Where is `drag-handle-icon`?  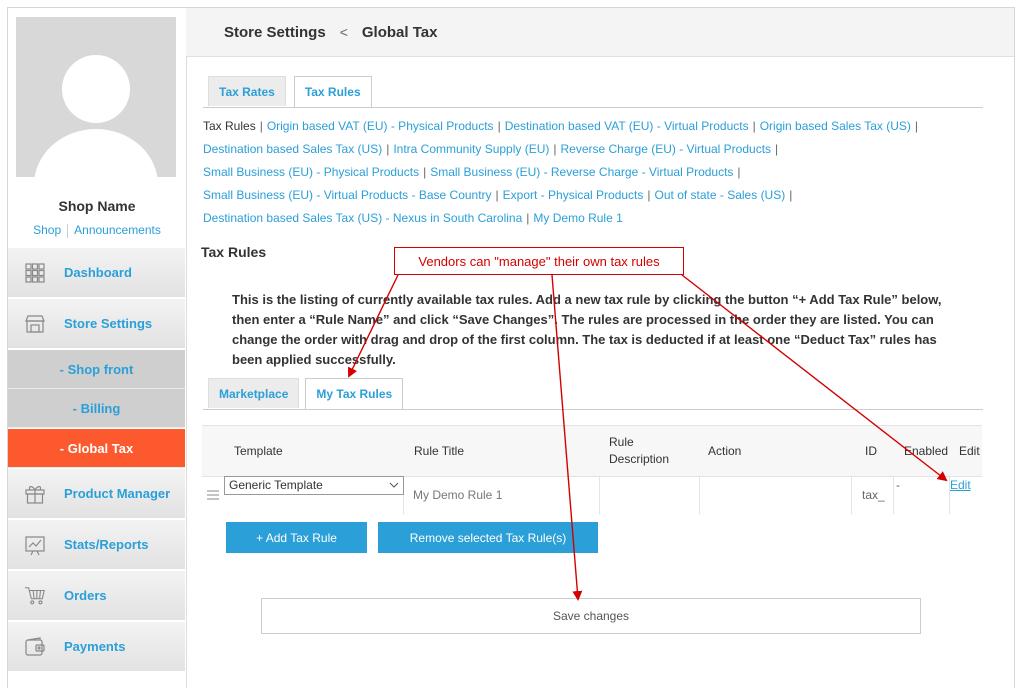 drag-handle-icon is located at coordinates (213, 495).